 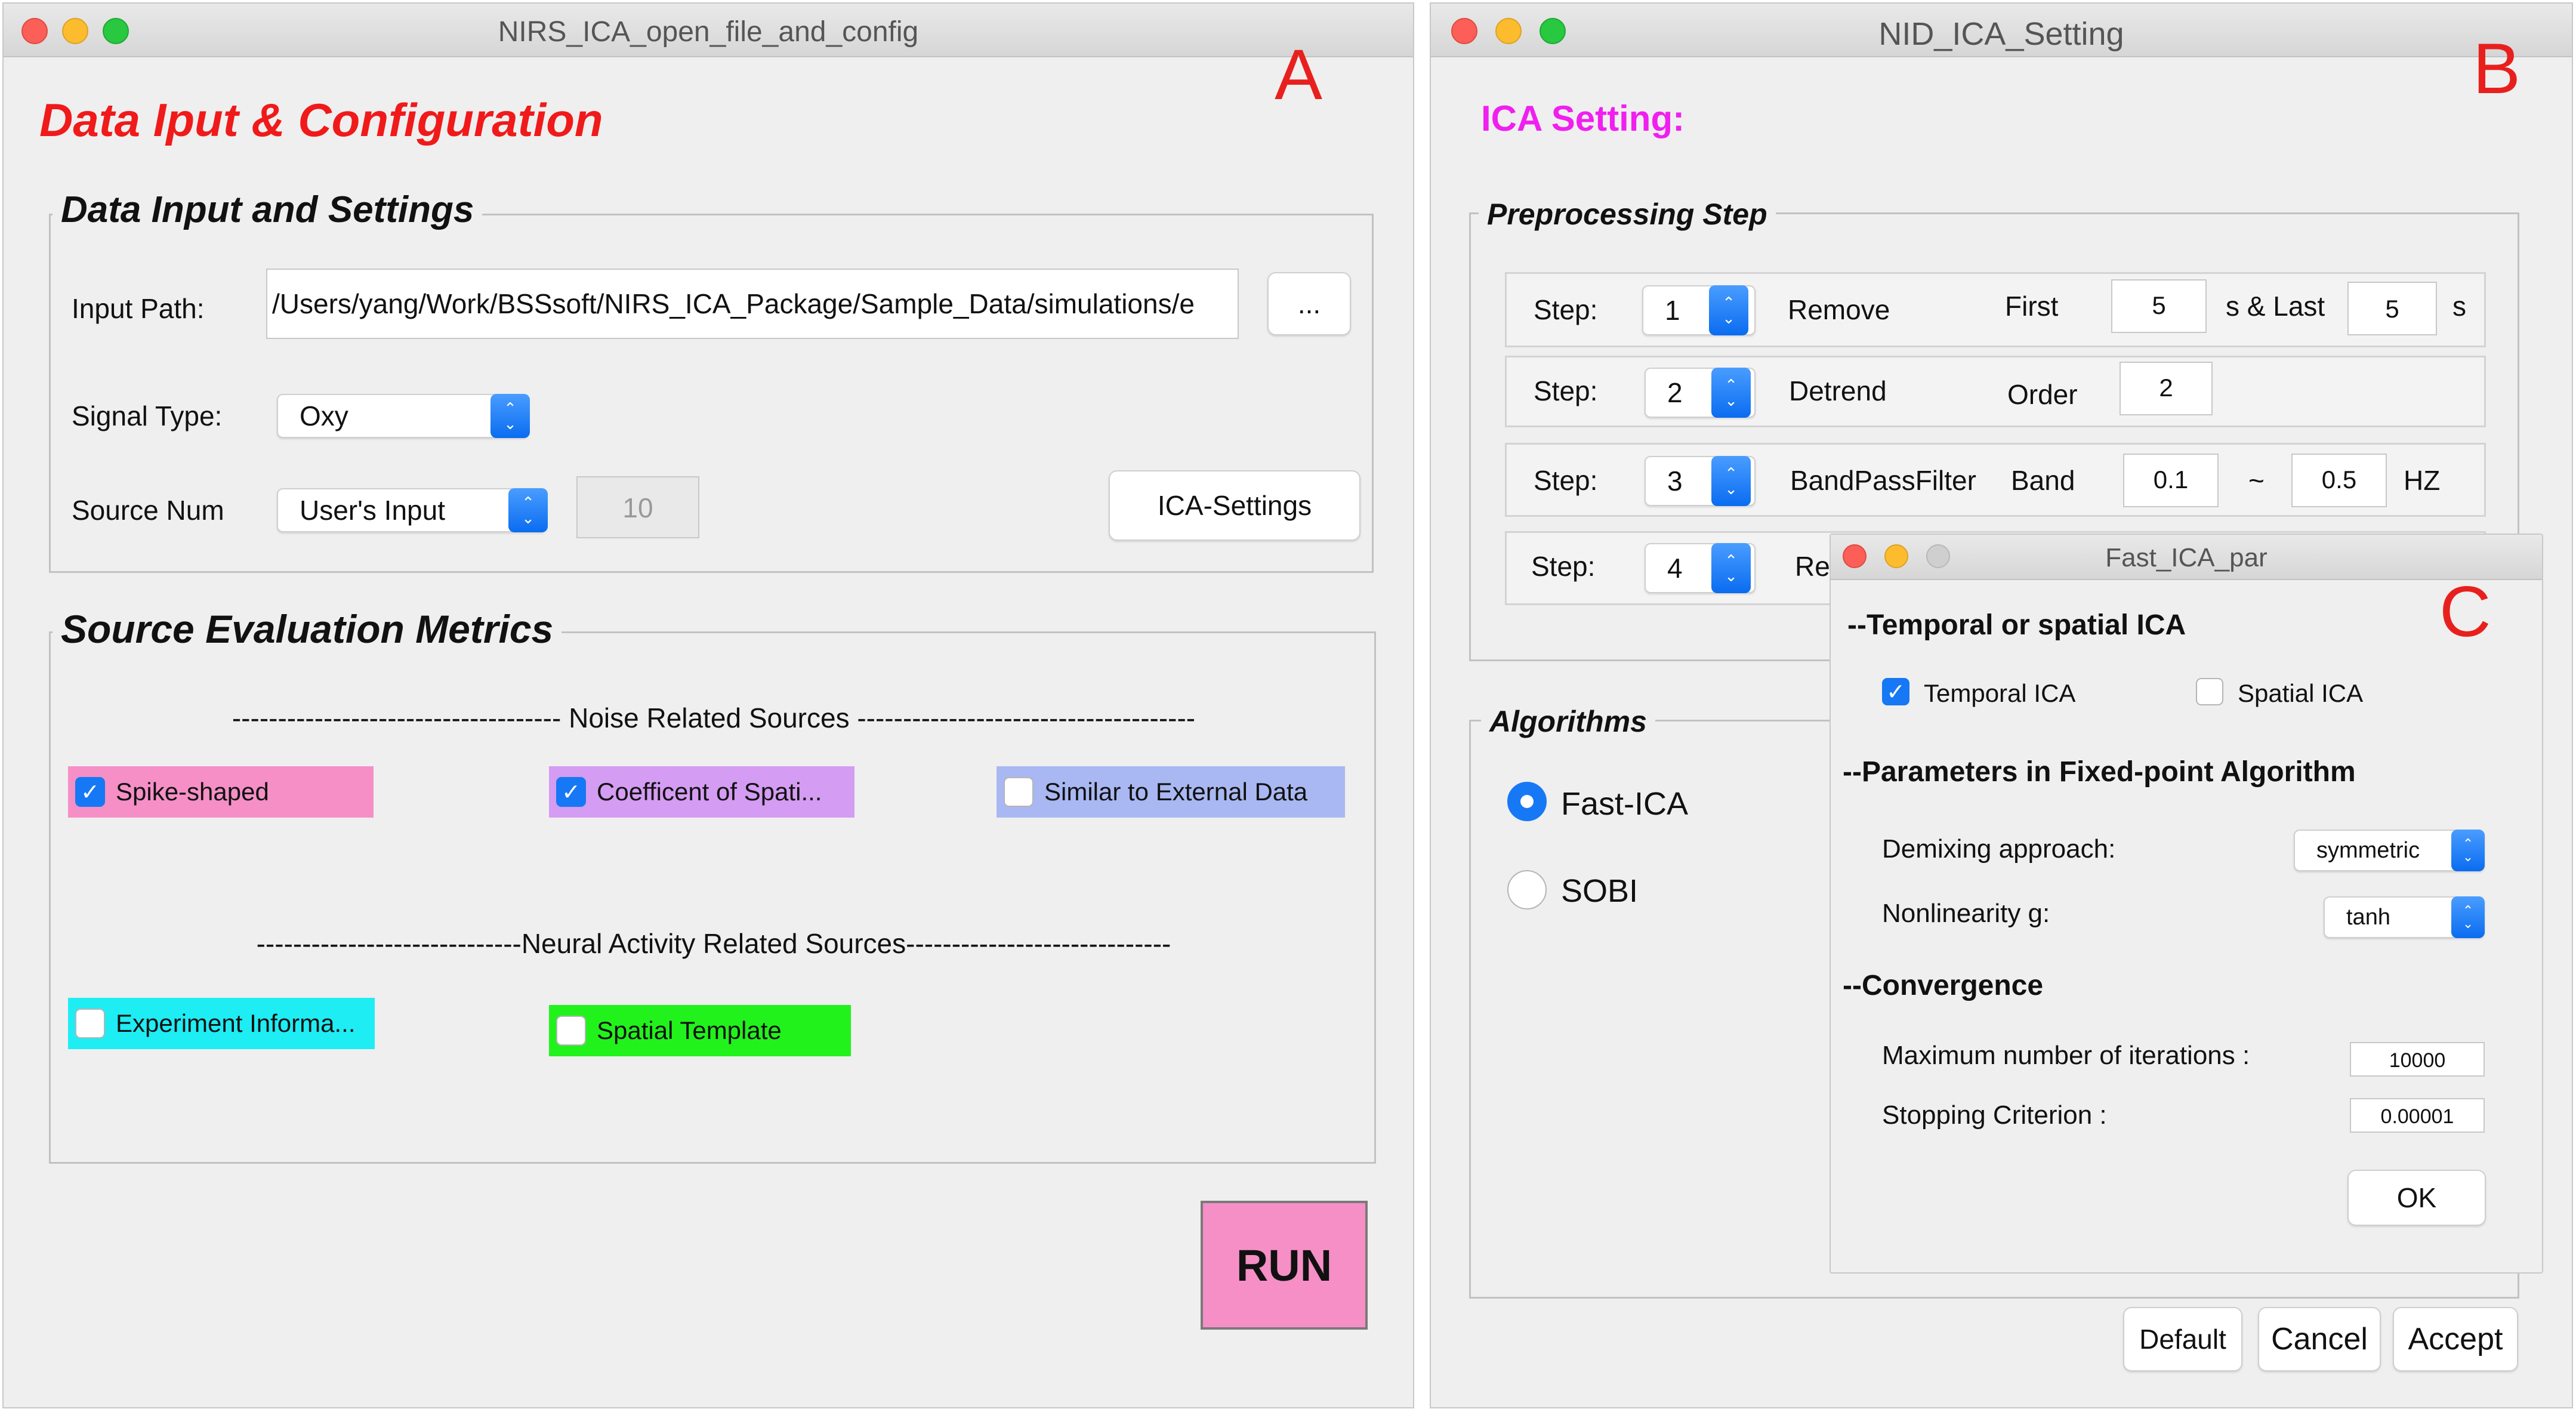 What do you see at coordinates (2001, 34) in the screenshot?
I see `window-title: NID_ICA_Setting` at bounding box center [2001, 34].